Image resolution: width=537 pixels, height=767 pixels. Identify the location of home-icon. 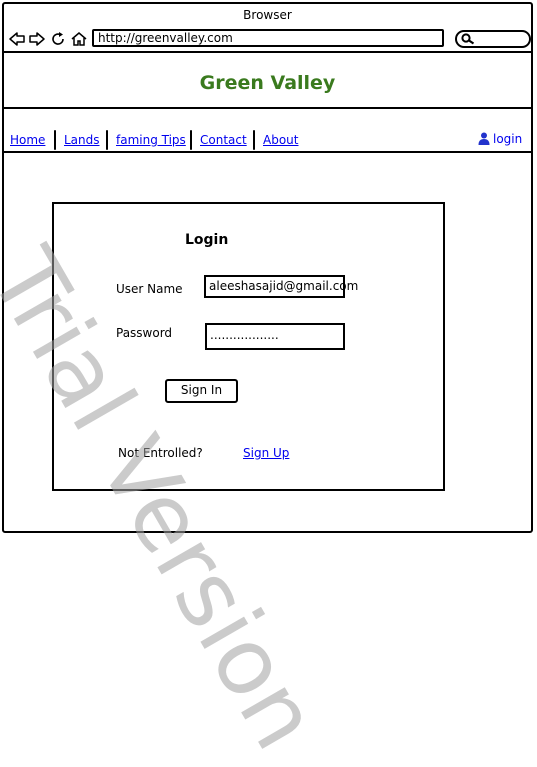
(79, 39).